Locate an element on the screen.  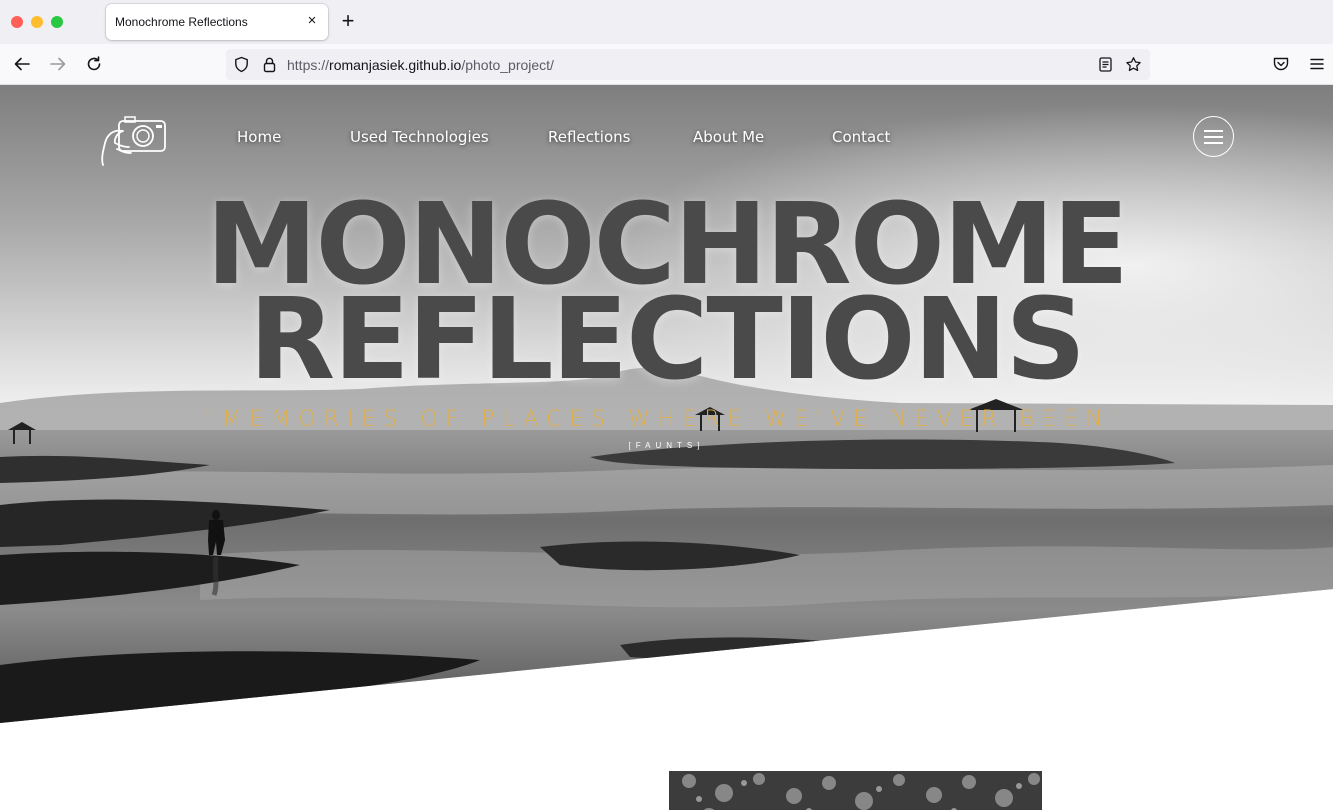
shield-icon is located at coordinates (241, 64).